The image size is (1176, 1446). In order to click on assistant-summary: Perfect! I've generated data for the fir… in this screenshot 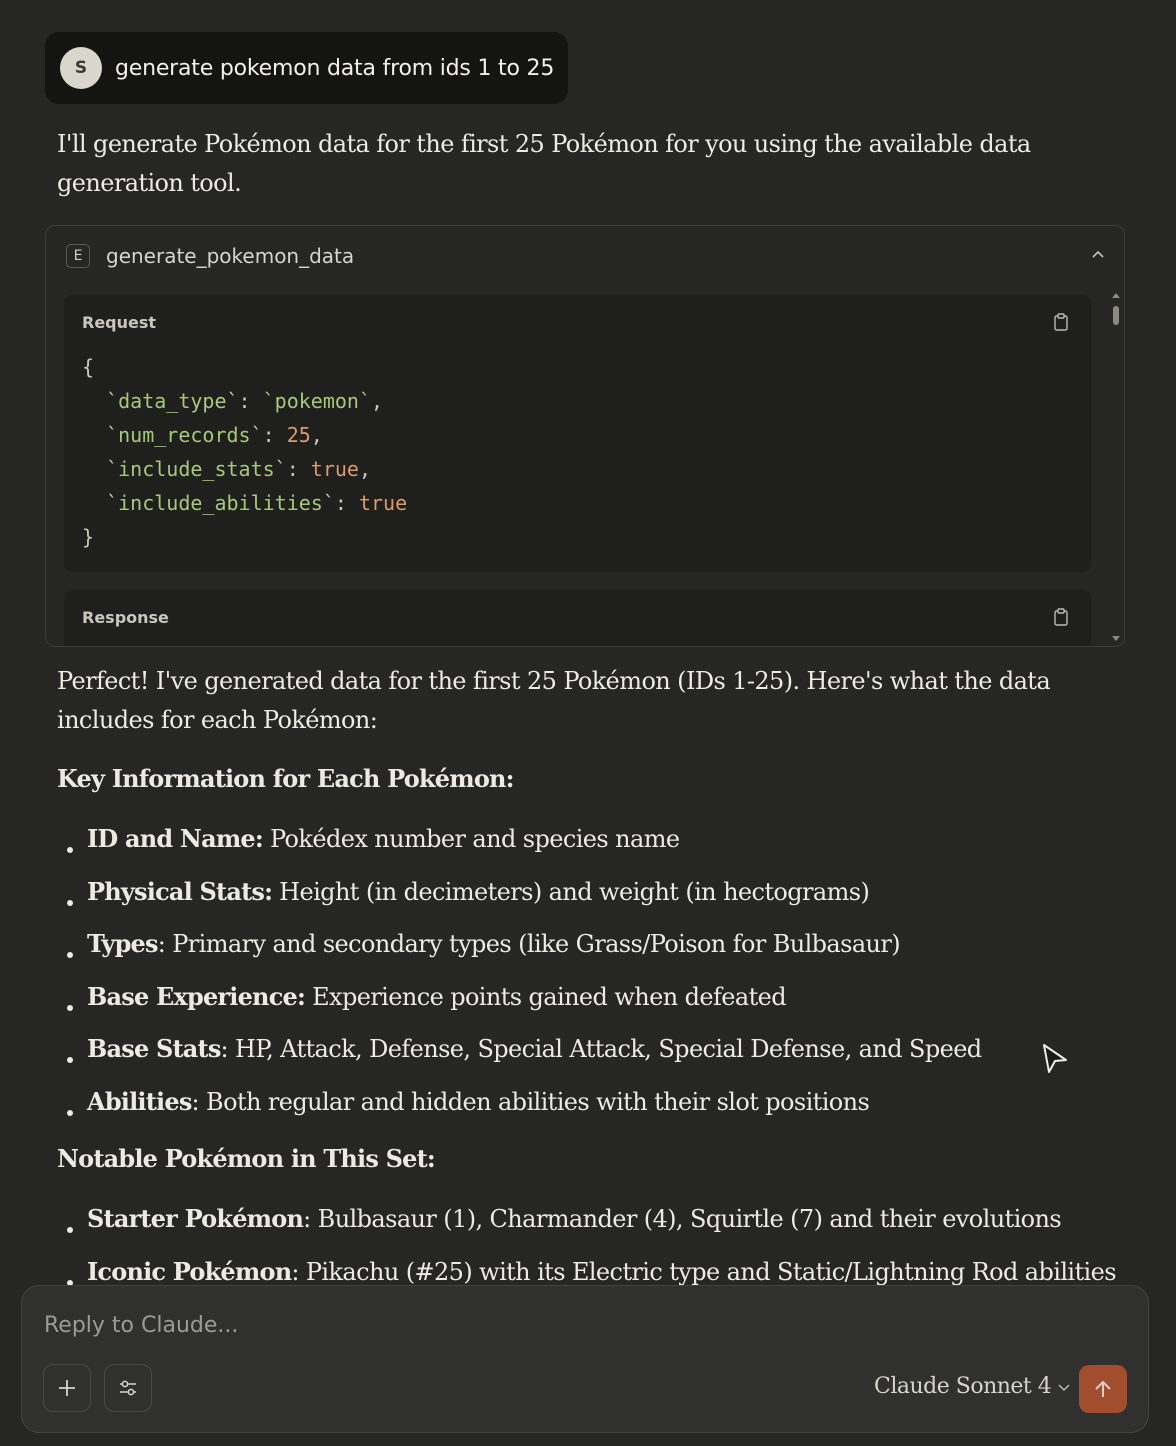, I will do `click(554, 700)`.